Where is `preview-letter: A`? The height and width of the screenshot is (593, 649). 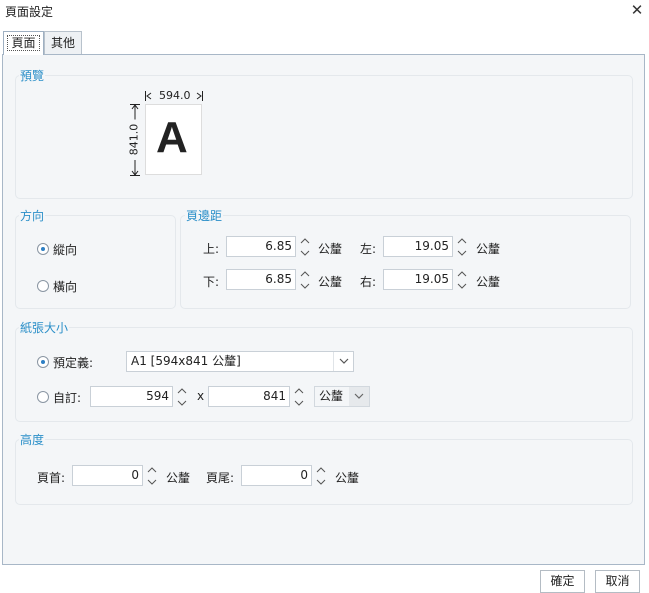
preview-letter: A is located at coordinates (172, 137).